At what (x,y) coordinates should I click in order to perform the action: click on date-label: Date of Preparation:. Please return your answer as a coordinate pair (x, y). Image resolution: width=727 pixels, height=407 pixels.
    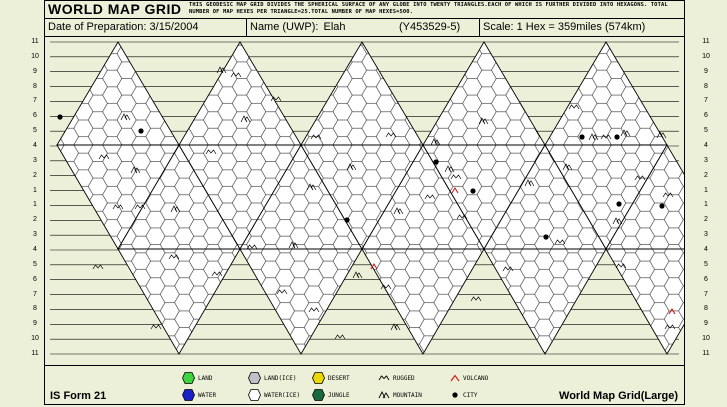
    Looking at the image, I should click on (97, 27).